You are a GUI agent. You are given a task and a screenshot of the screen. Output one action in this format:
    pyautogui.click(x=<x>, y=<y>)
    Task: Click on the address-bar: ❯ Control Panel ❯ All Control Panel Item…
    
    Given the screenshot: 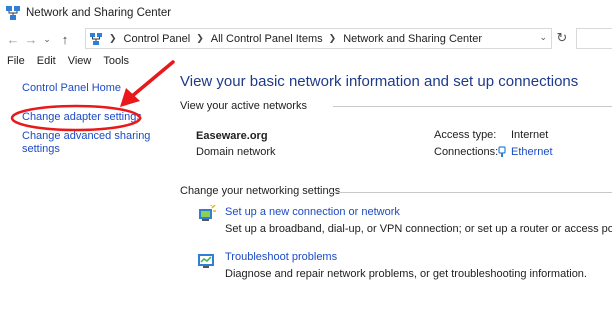 What is the action you would take?
    pyautogui.click(x=318, y=38)
    